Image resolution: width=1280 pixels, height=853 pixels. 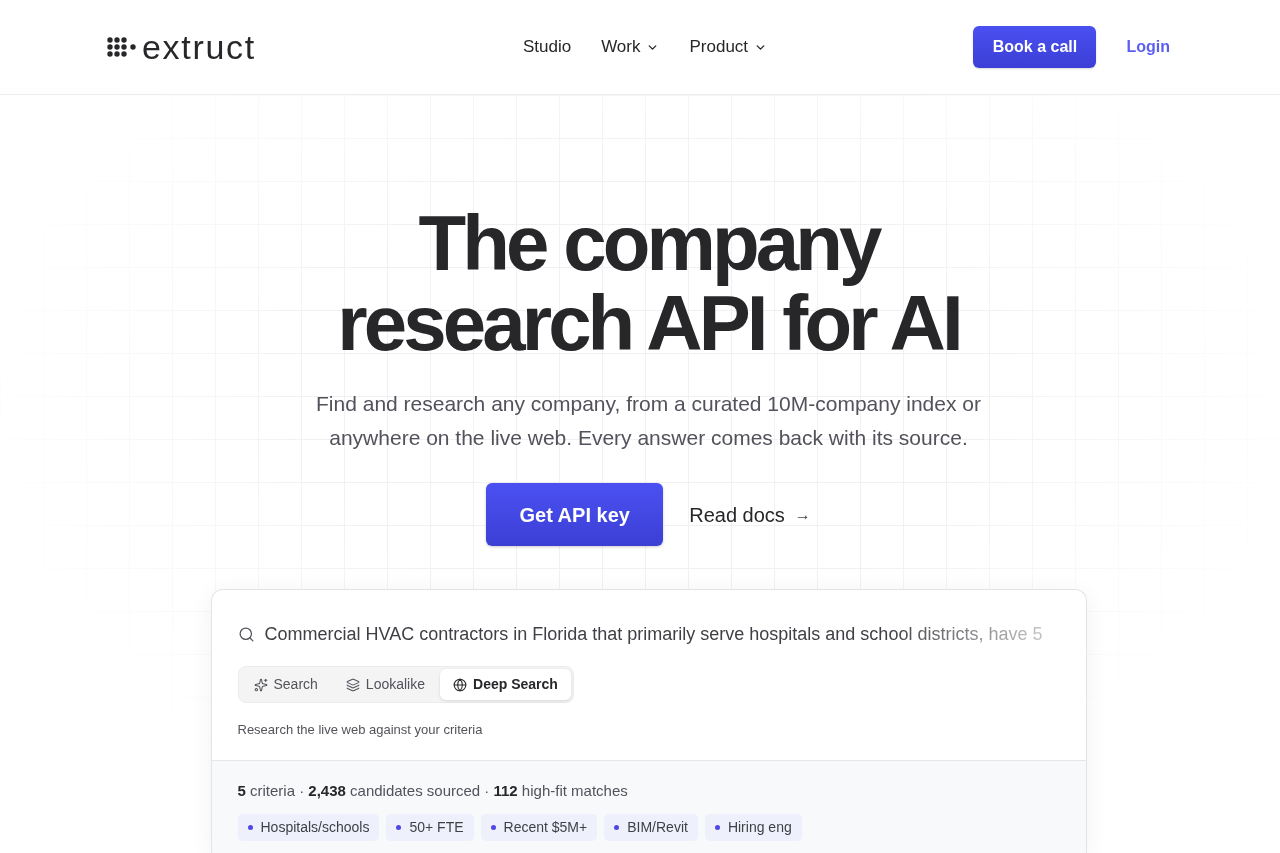 What do you see at coordinates (1035, 47) in the screenshot?
I see `book-call-button: Book a call` at bounding box center [1035, 47].